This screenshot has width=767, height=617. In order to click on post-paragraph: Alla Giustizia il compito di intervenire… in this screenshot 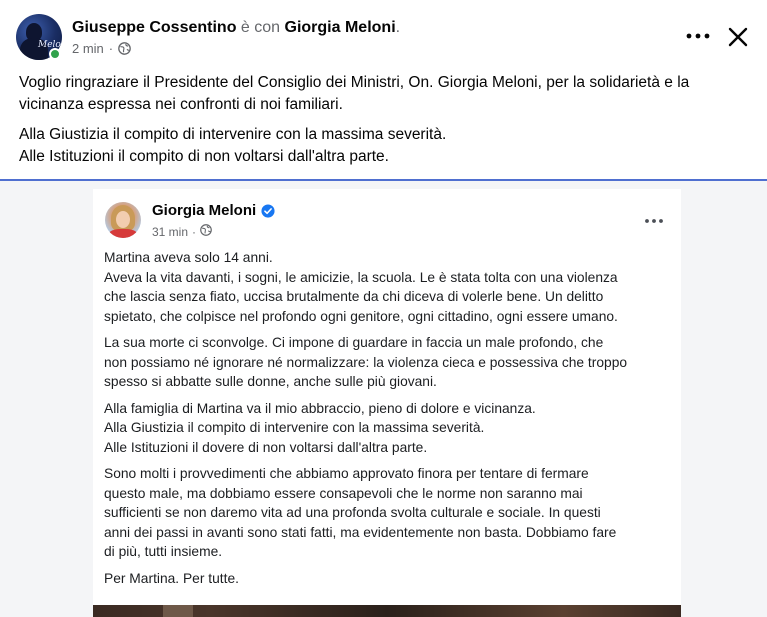, I will do `click(233, 134)`.